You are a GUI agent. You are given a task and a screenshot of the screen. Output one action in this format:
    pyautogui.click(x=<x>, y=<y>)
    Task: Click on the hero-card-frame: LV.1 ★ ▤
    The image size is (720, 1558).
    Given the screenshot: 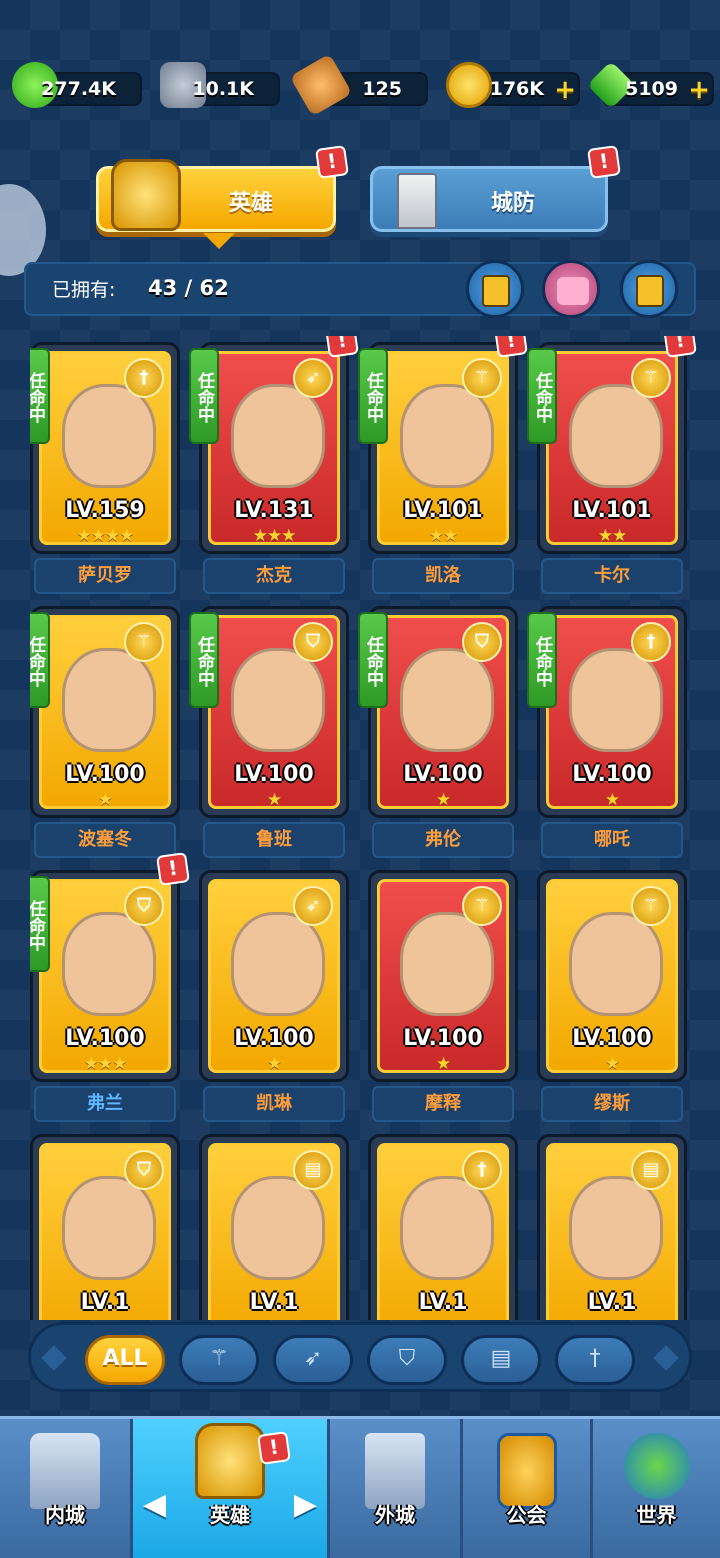 What is the action you would take?
    pyautogui.click(x=274, y=1227)
    